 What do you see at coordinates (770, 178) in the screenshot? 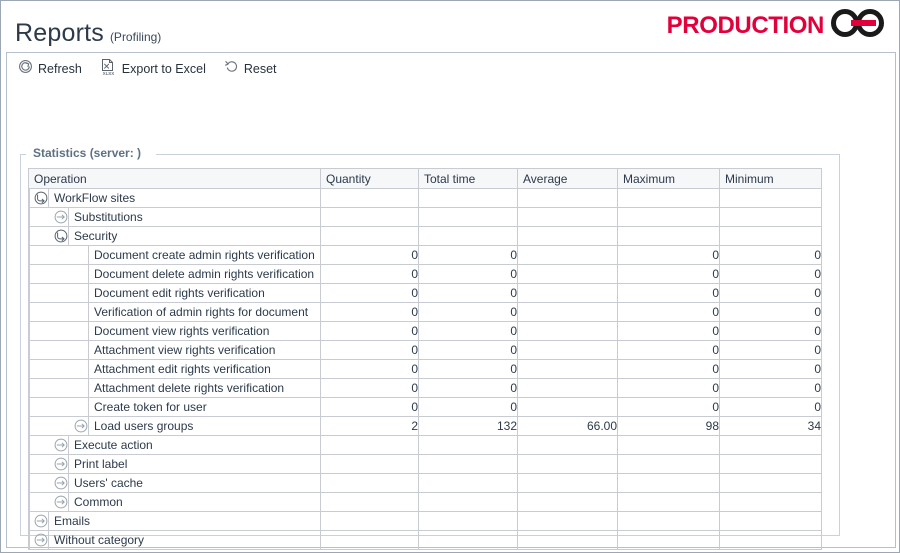
I see `column-header-minimum: Minimum` at bounding box center [770, 178].